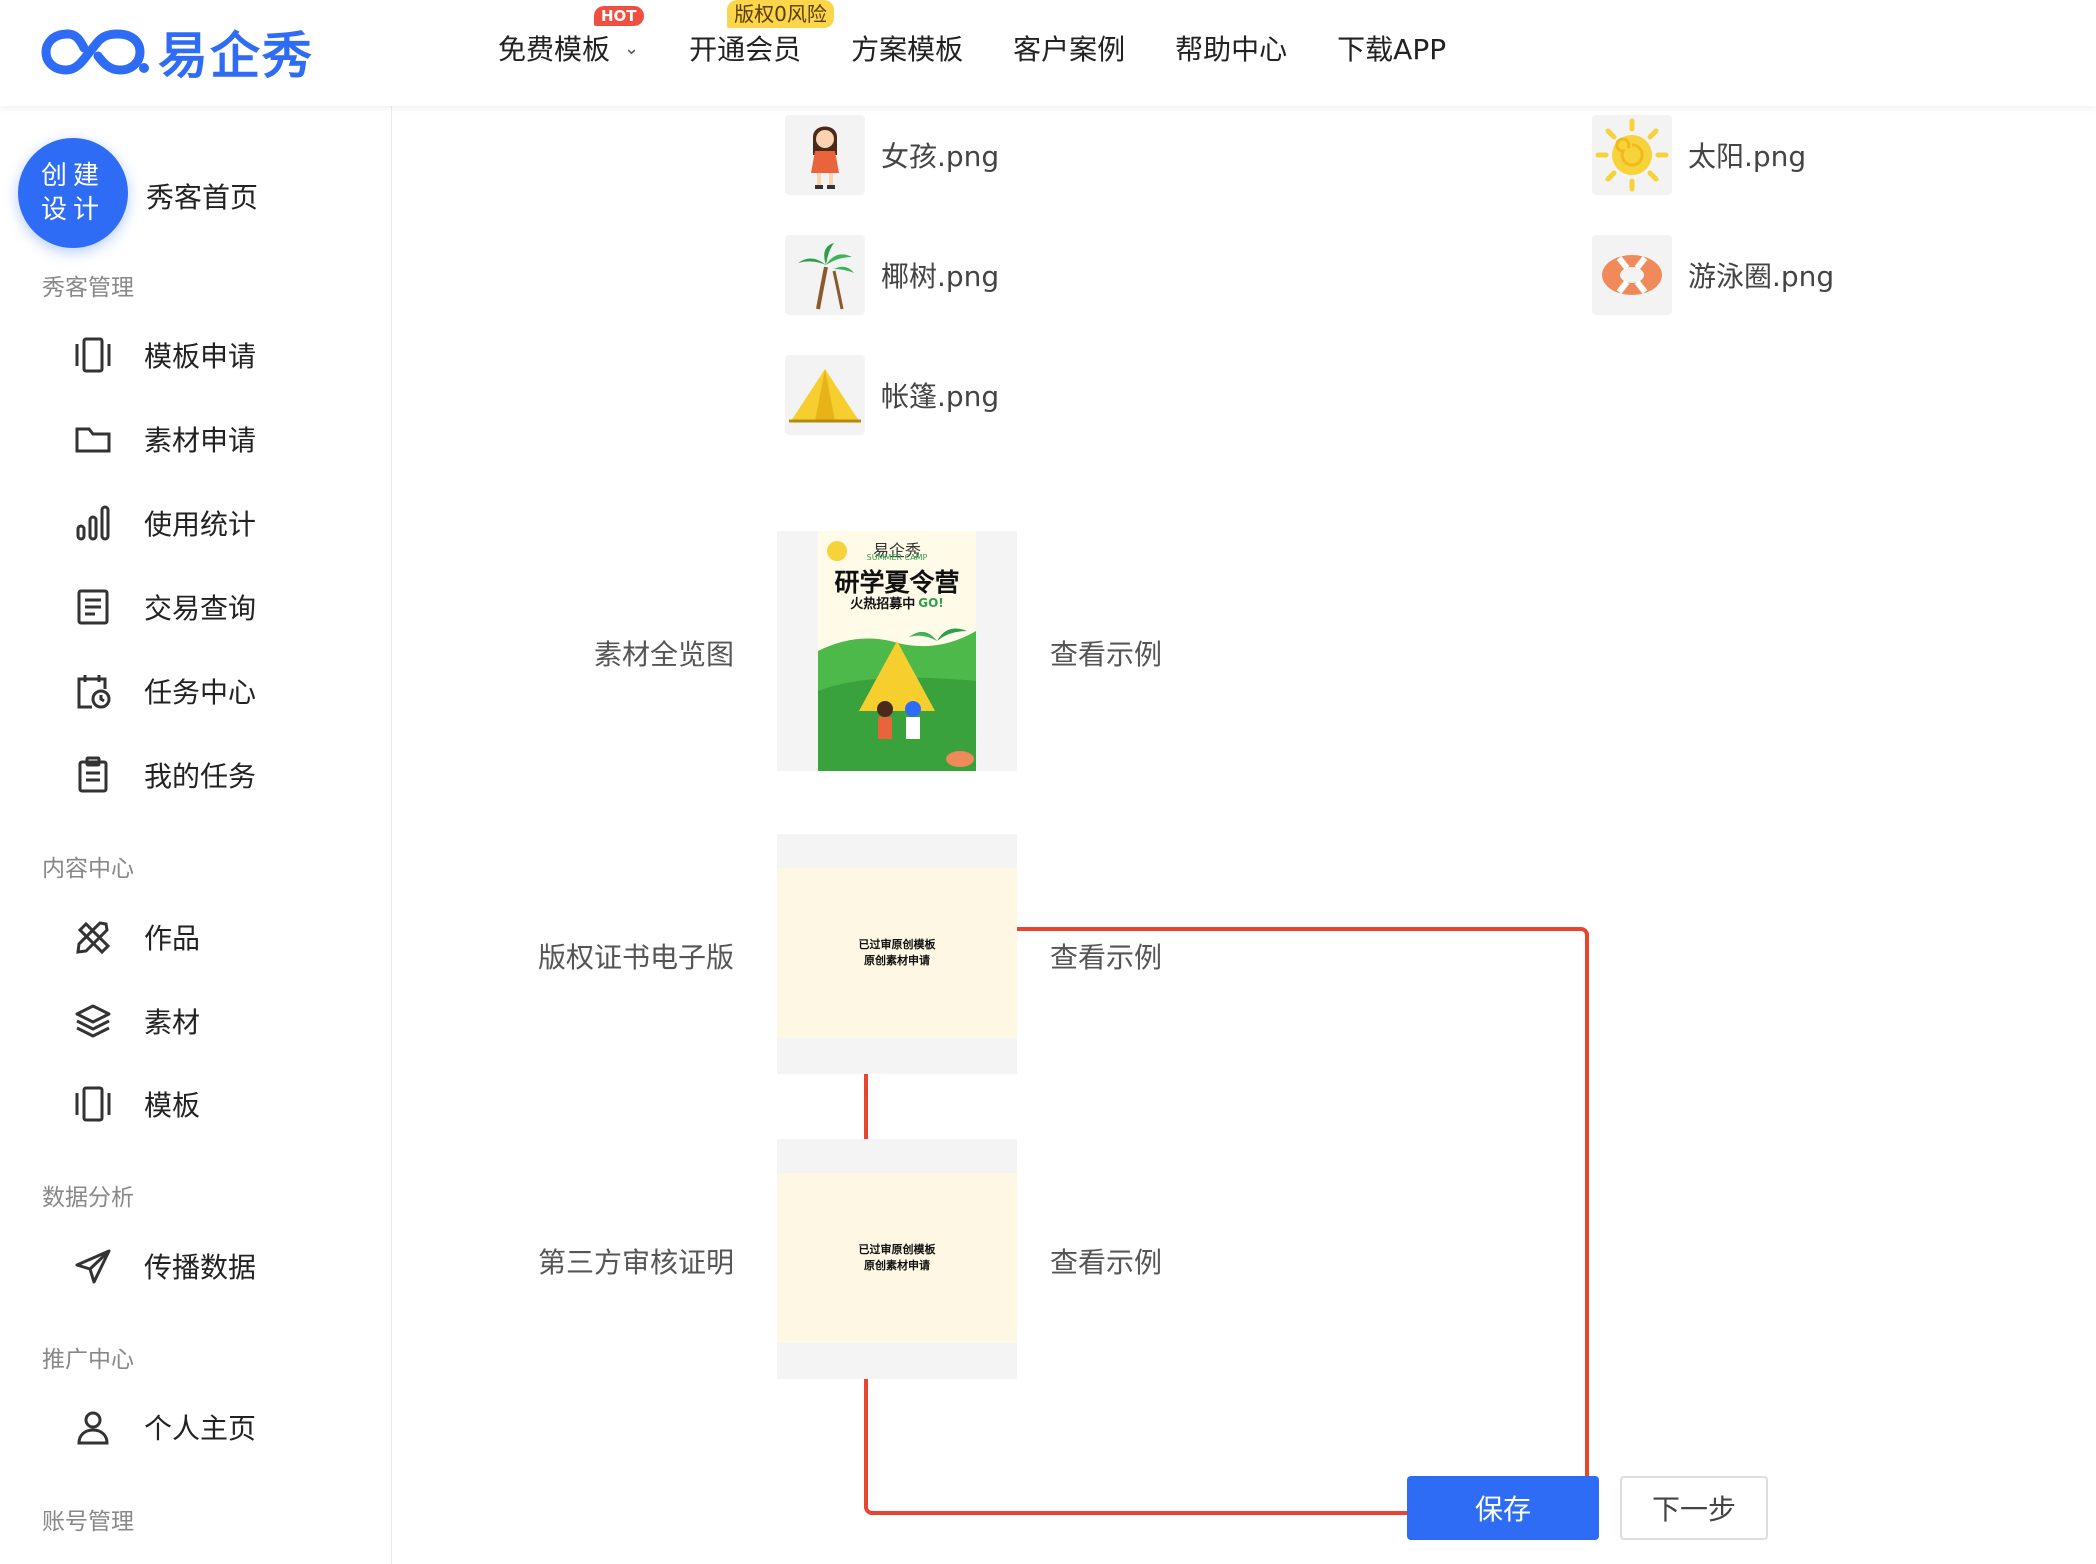  I want to click on sidebar-item-my-tasks: 我的任务, so click(164, 775).